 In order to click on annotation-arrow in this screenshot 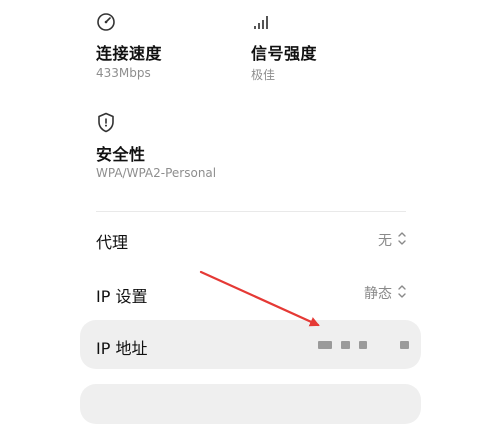, I will do `click(259, 298)`.